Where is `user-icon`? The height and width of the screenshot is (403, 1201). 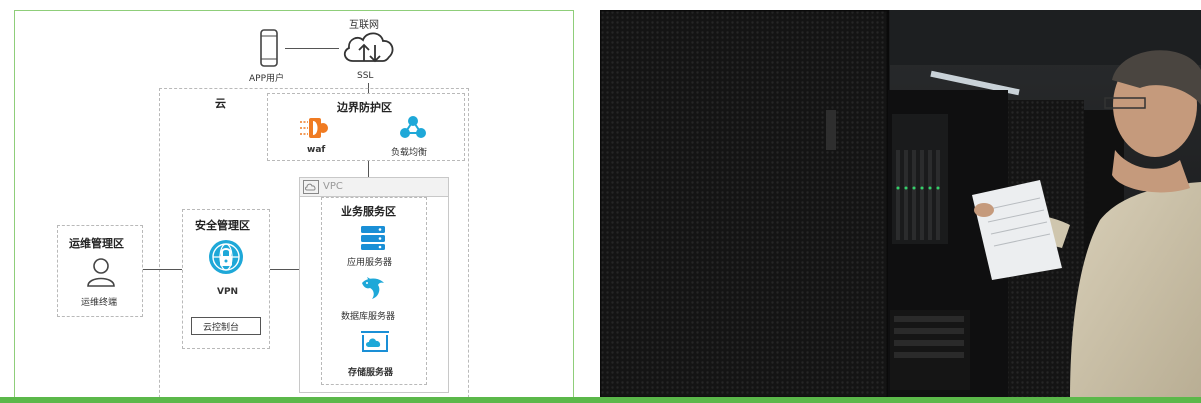
user-icon is located at coordinates (101, 272).